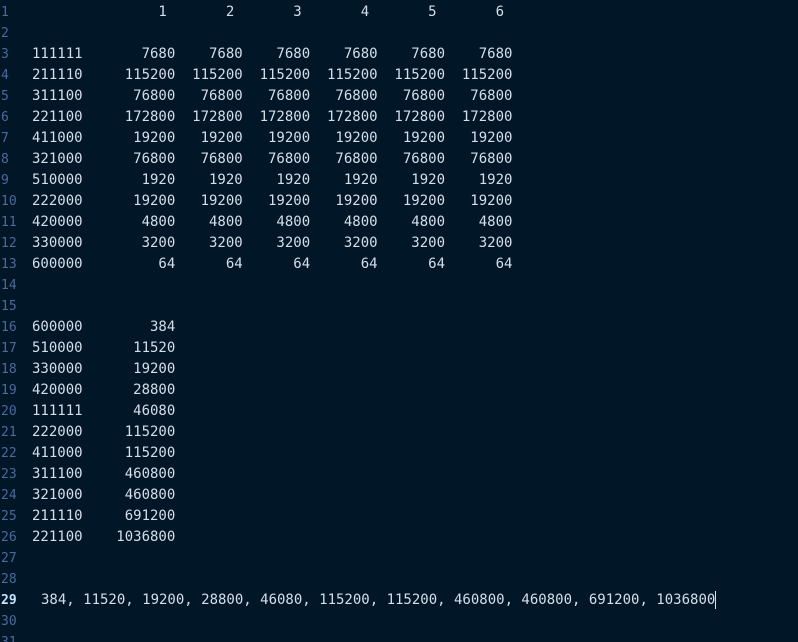  I want to click on line-number: 2, so click(5, 33).